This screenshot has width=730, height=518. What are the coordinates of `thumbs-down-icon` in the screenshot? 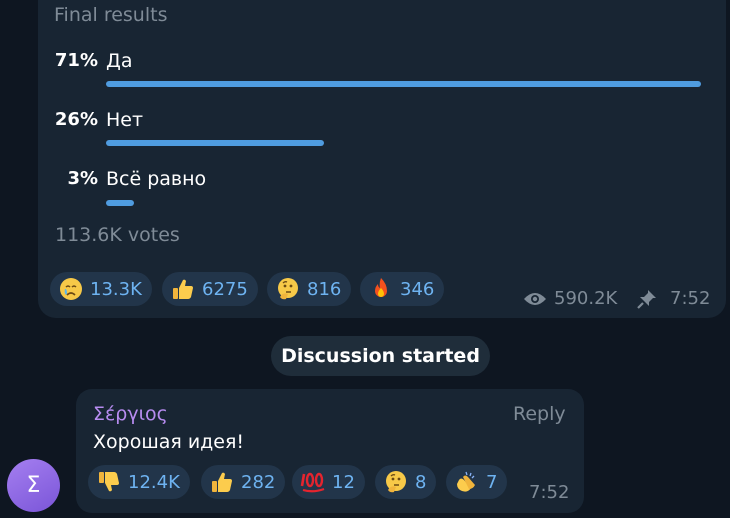 It's located at (109, 482).